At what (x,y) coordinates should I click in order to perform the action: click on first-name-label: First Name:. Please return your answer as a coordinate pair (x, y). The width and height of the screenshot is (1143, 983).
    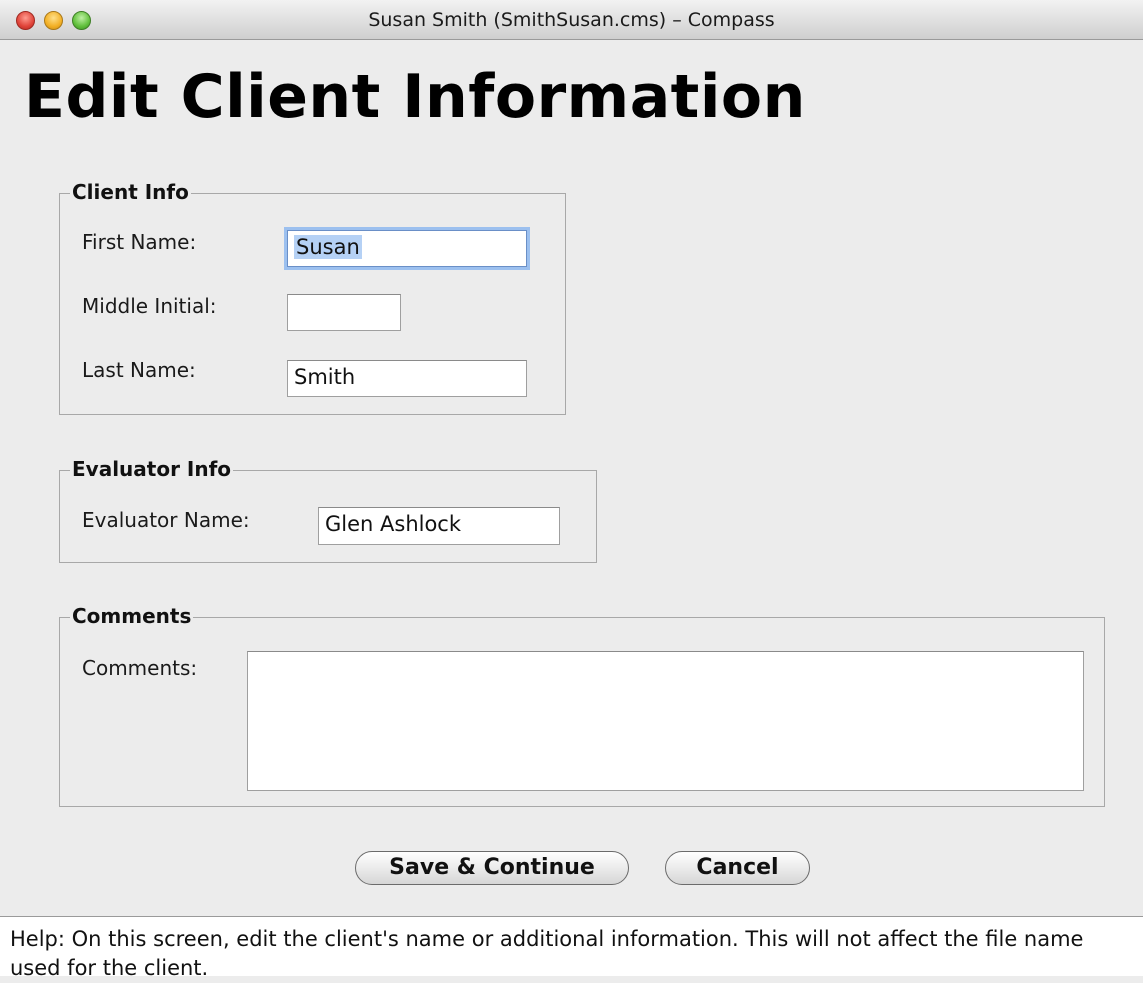
    Looking at the image, I should click on (139, 242).